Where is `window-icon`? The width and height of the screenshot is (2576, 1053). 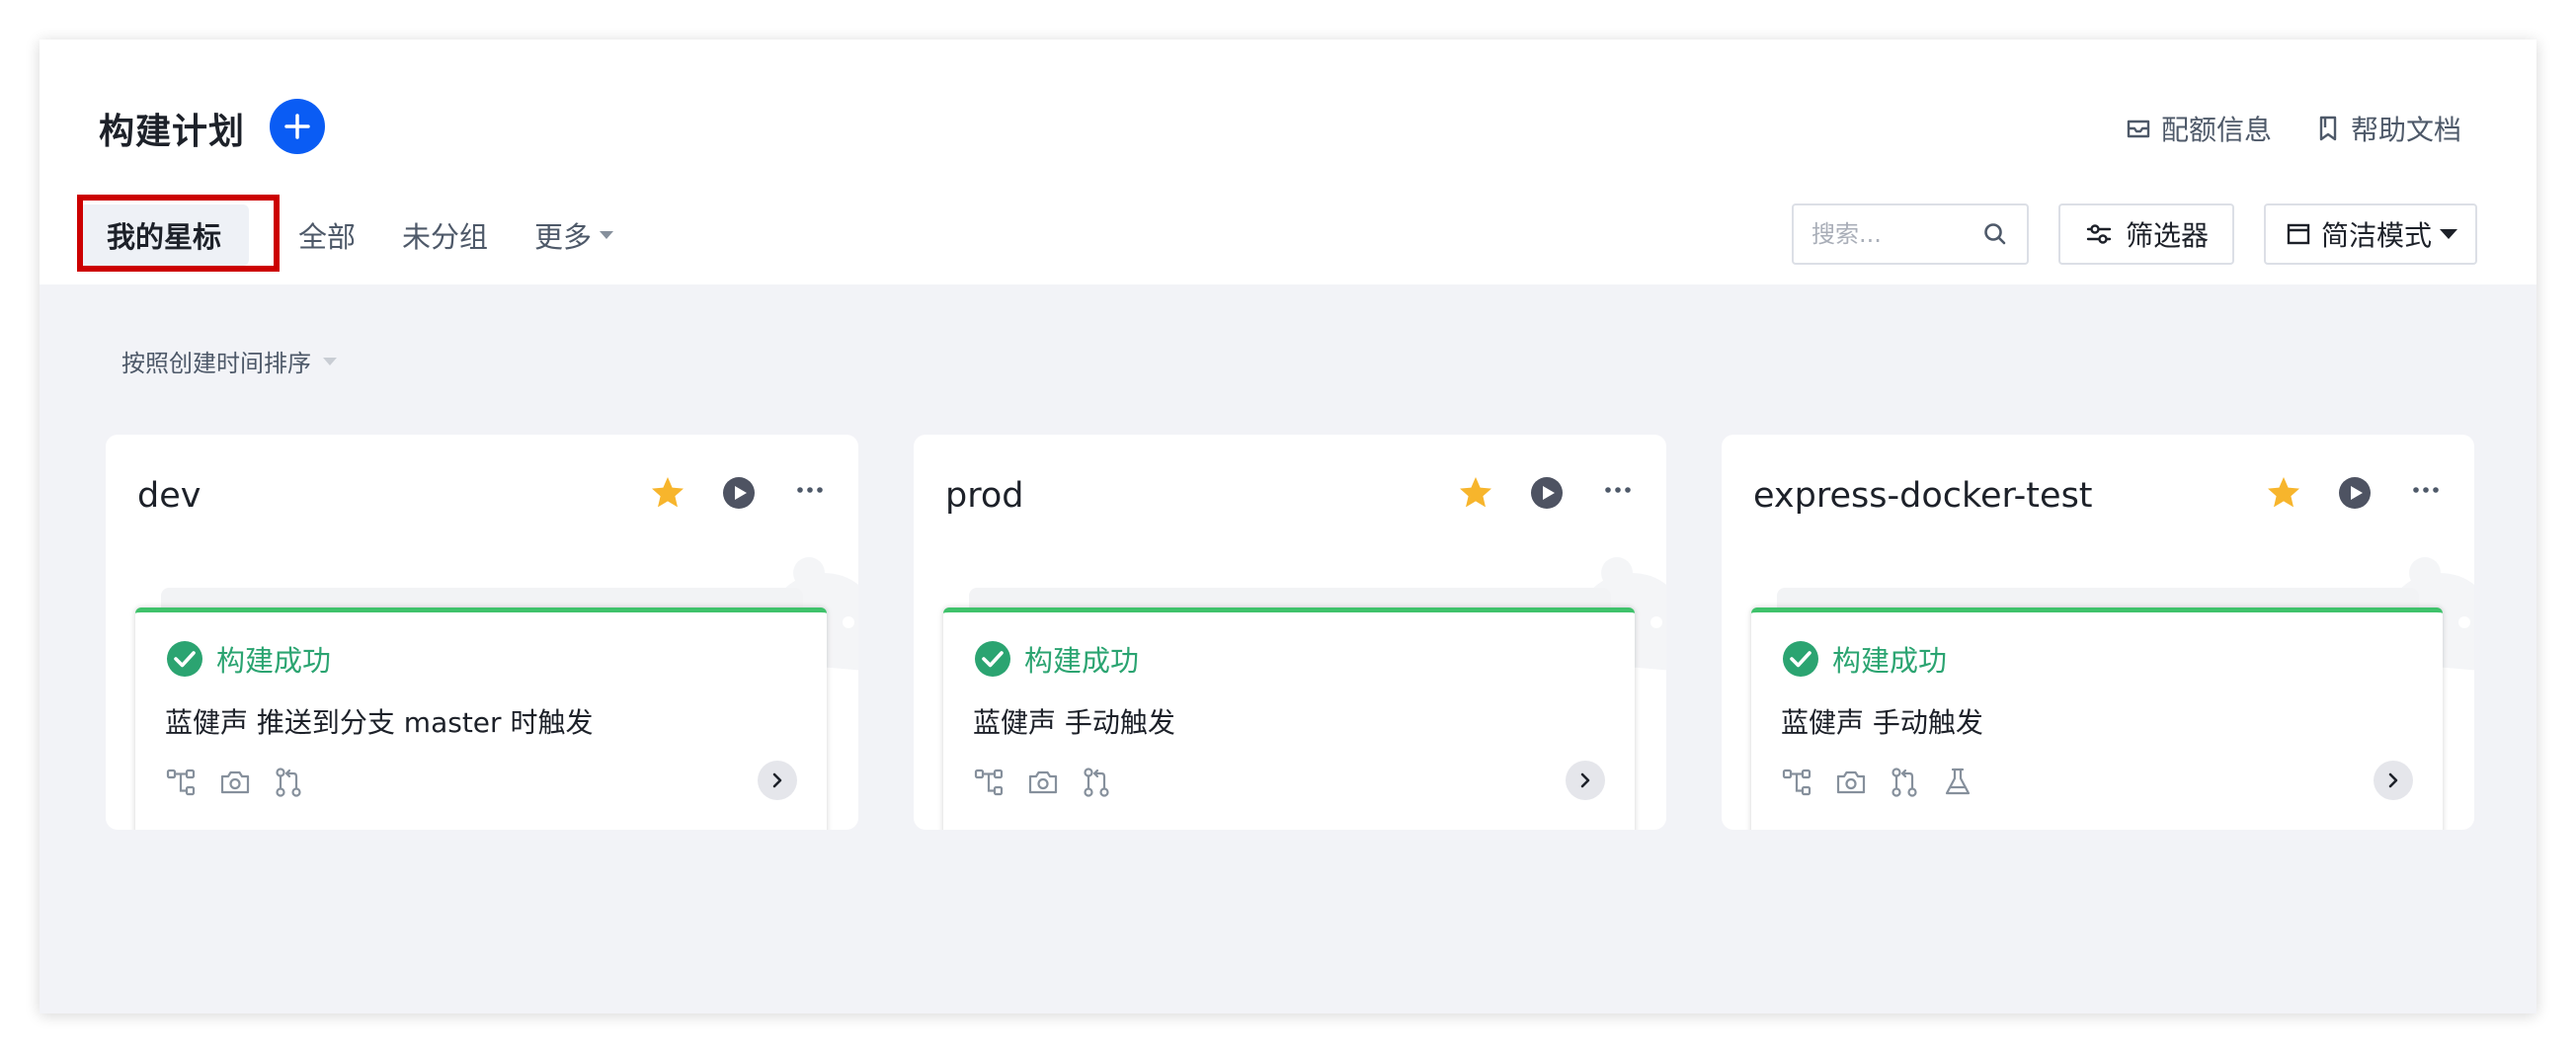
window-icon is located at coordinates (2298, 234).